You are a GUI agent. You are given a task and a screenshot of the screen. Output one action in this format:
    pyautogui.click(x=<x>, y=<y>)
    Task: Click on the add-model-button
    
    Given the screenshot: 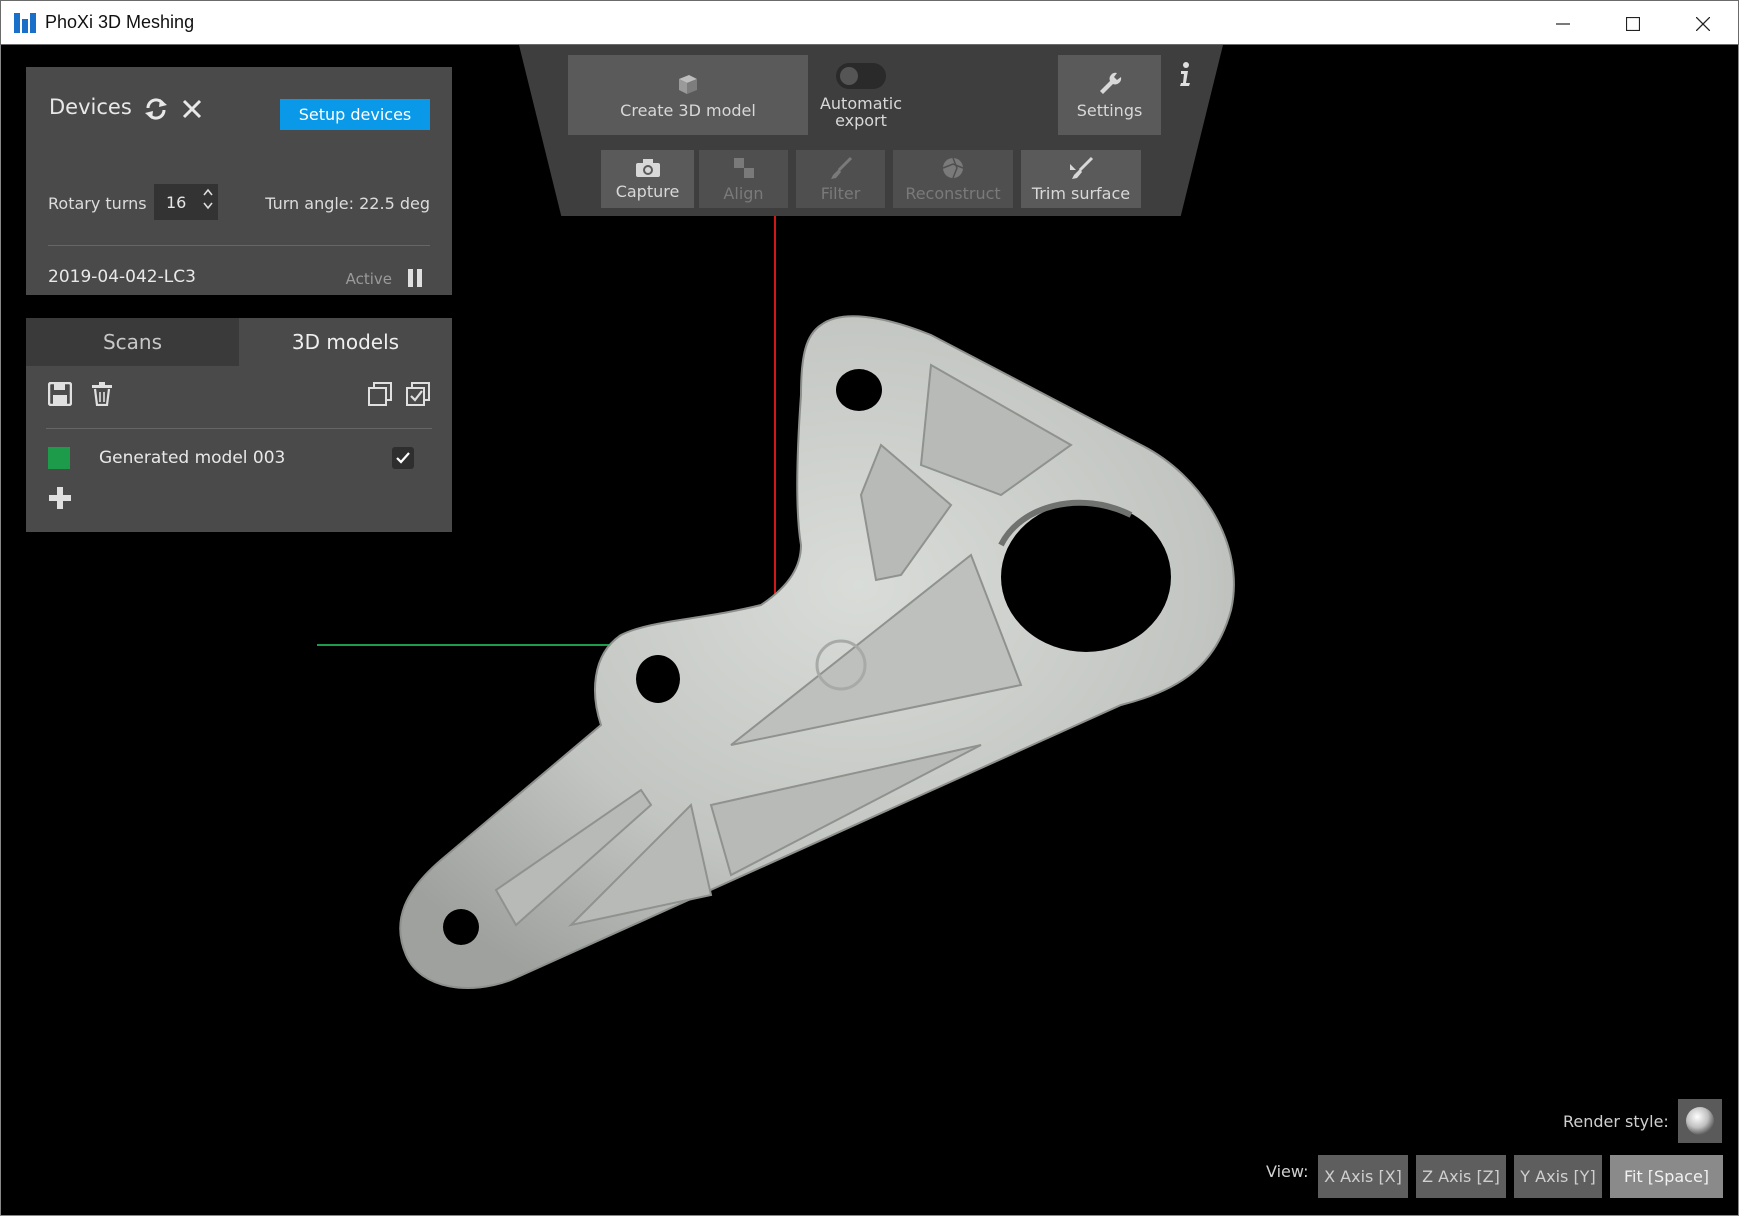 What is the action you would take?
    pyautogui.click(x=60, y=498)
    